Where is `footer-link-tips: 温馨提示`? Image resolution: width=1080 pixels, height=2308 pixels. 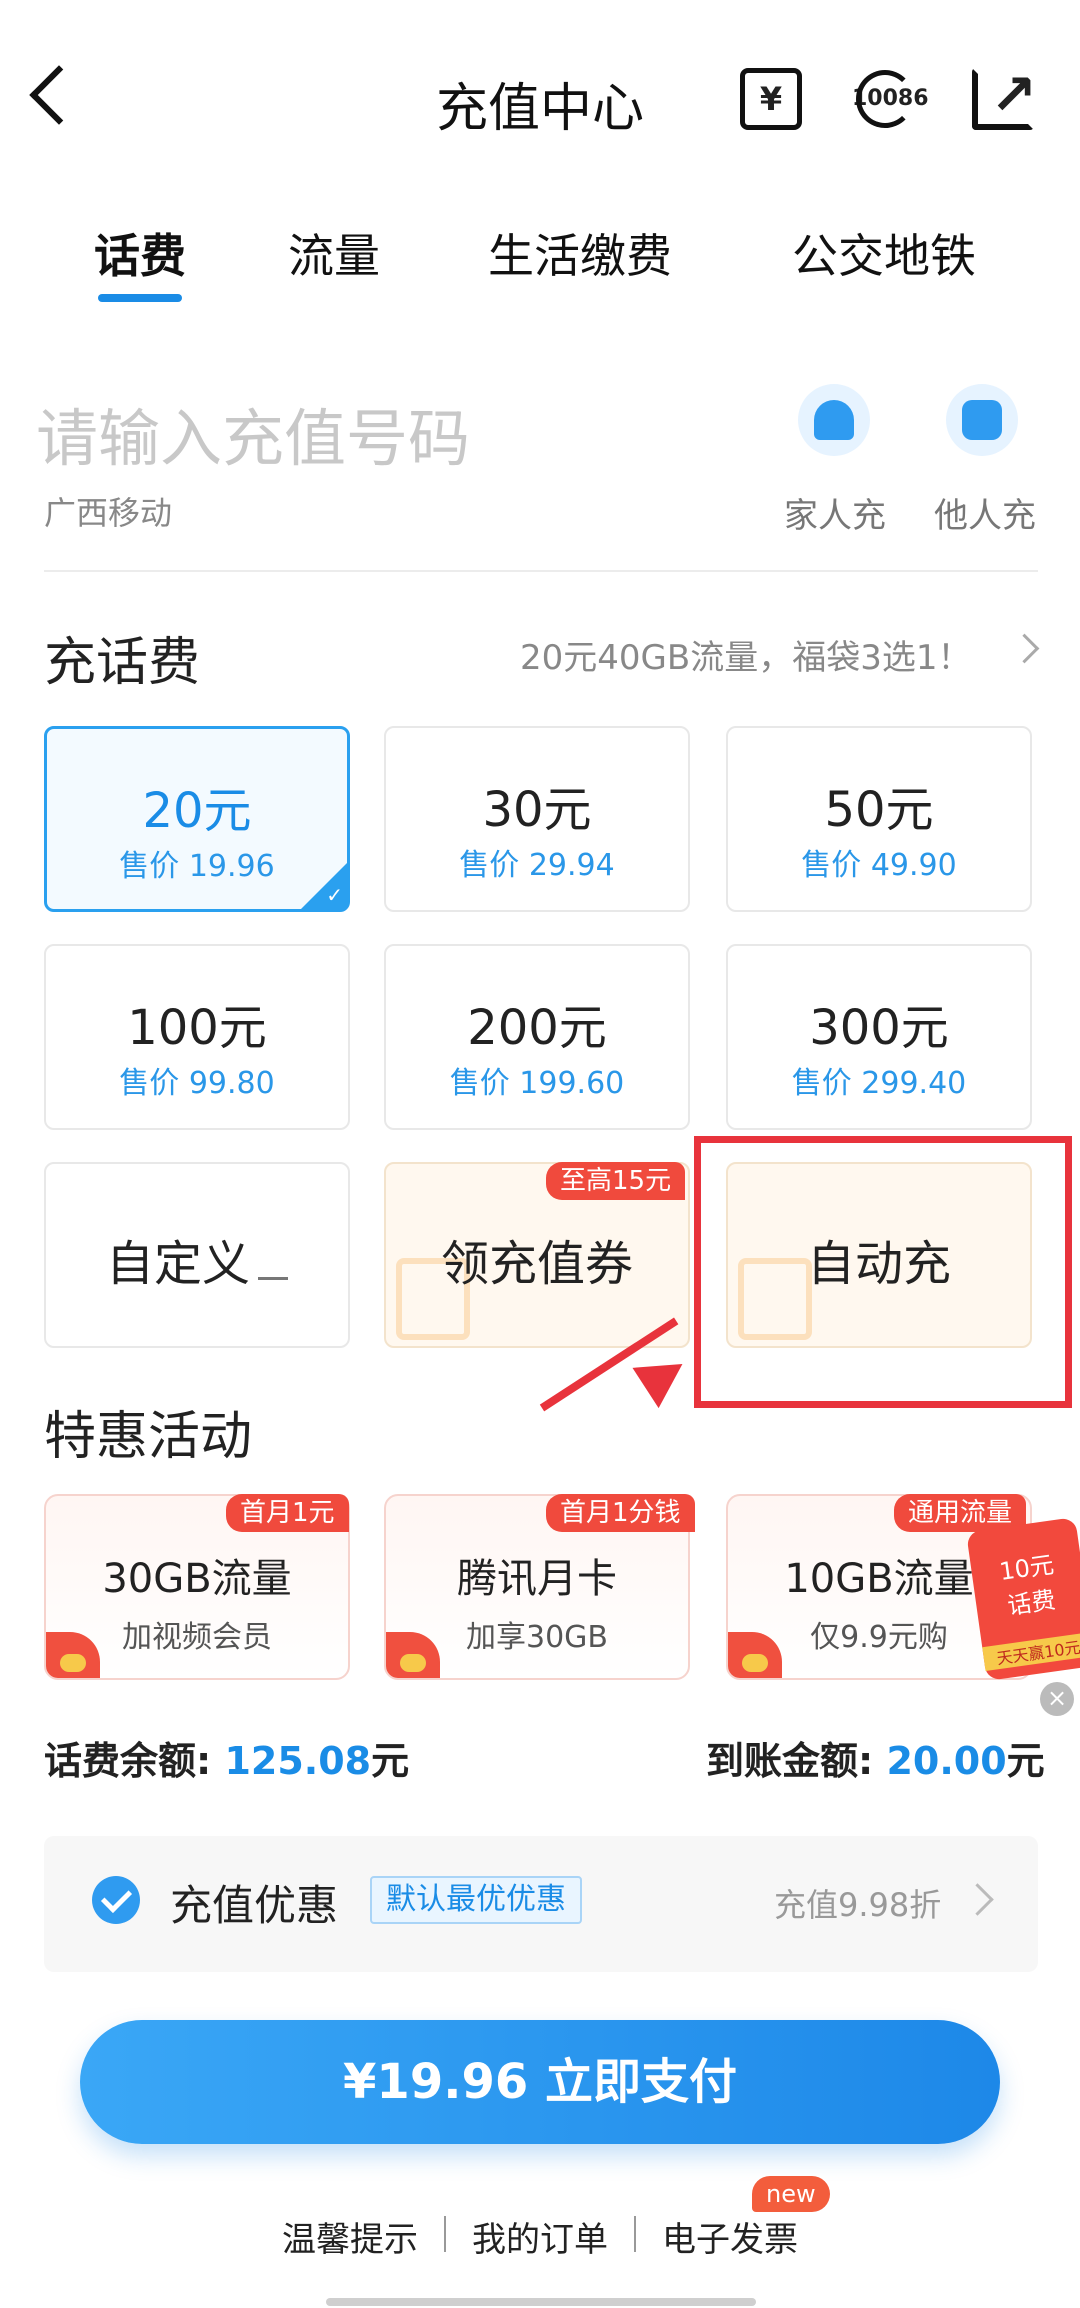 footer-link-tips: 温馨提示 is located at coordinates (350, 2236).